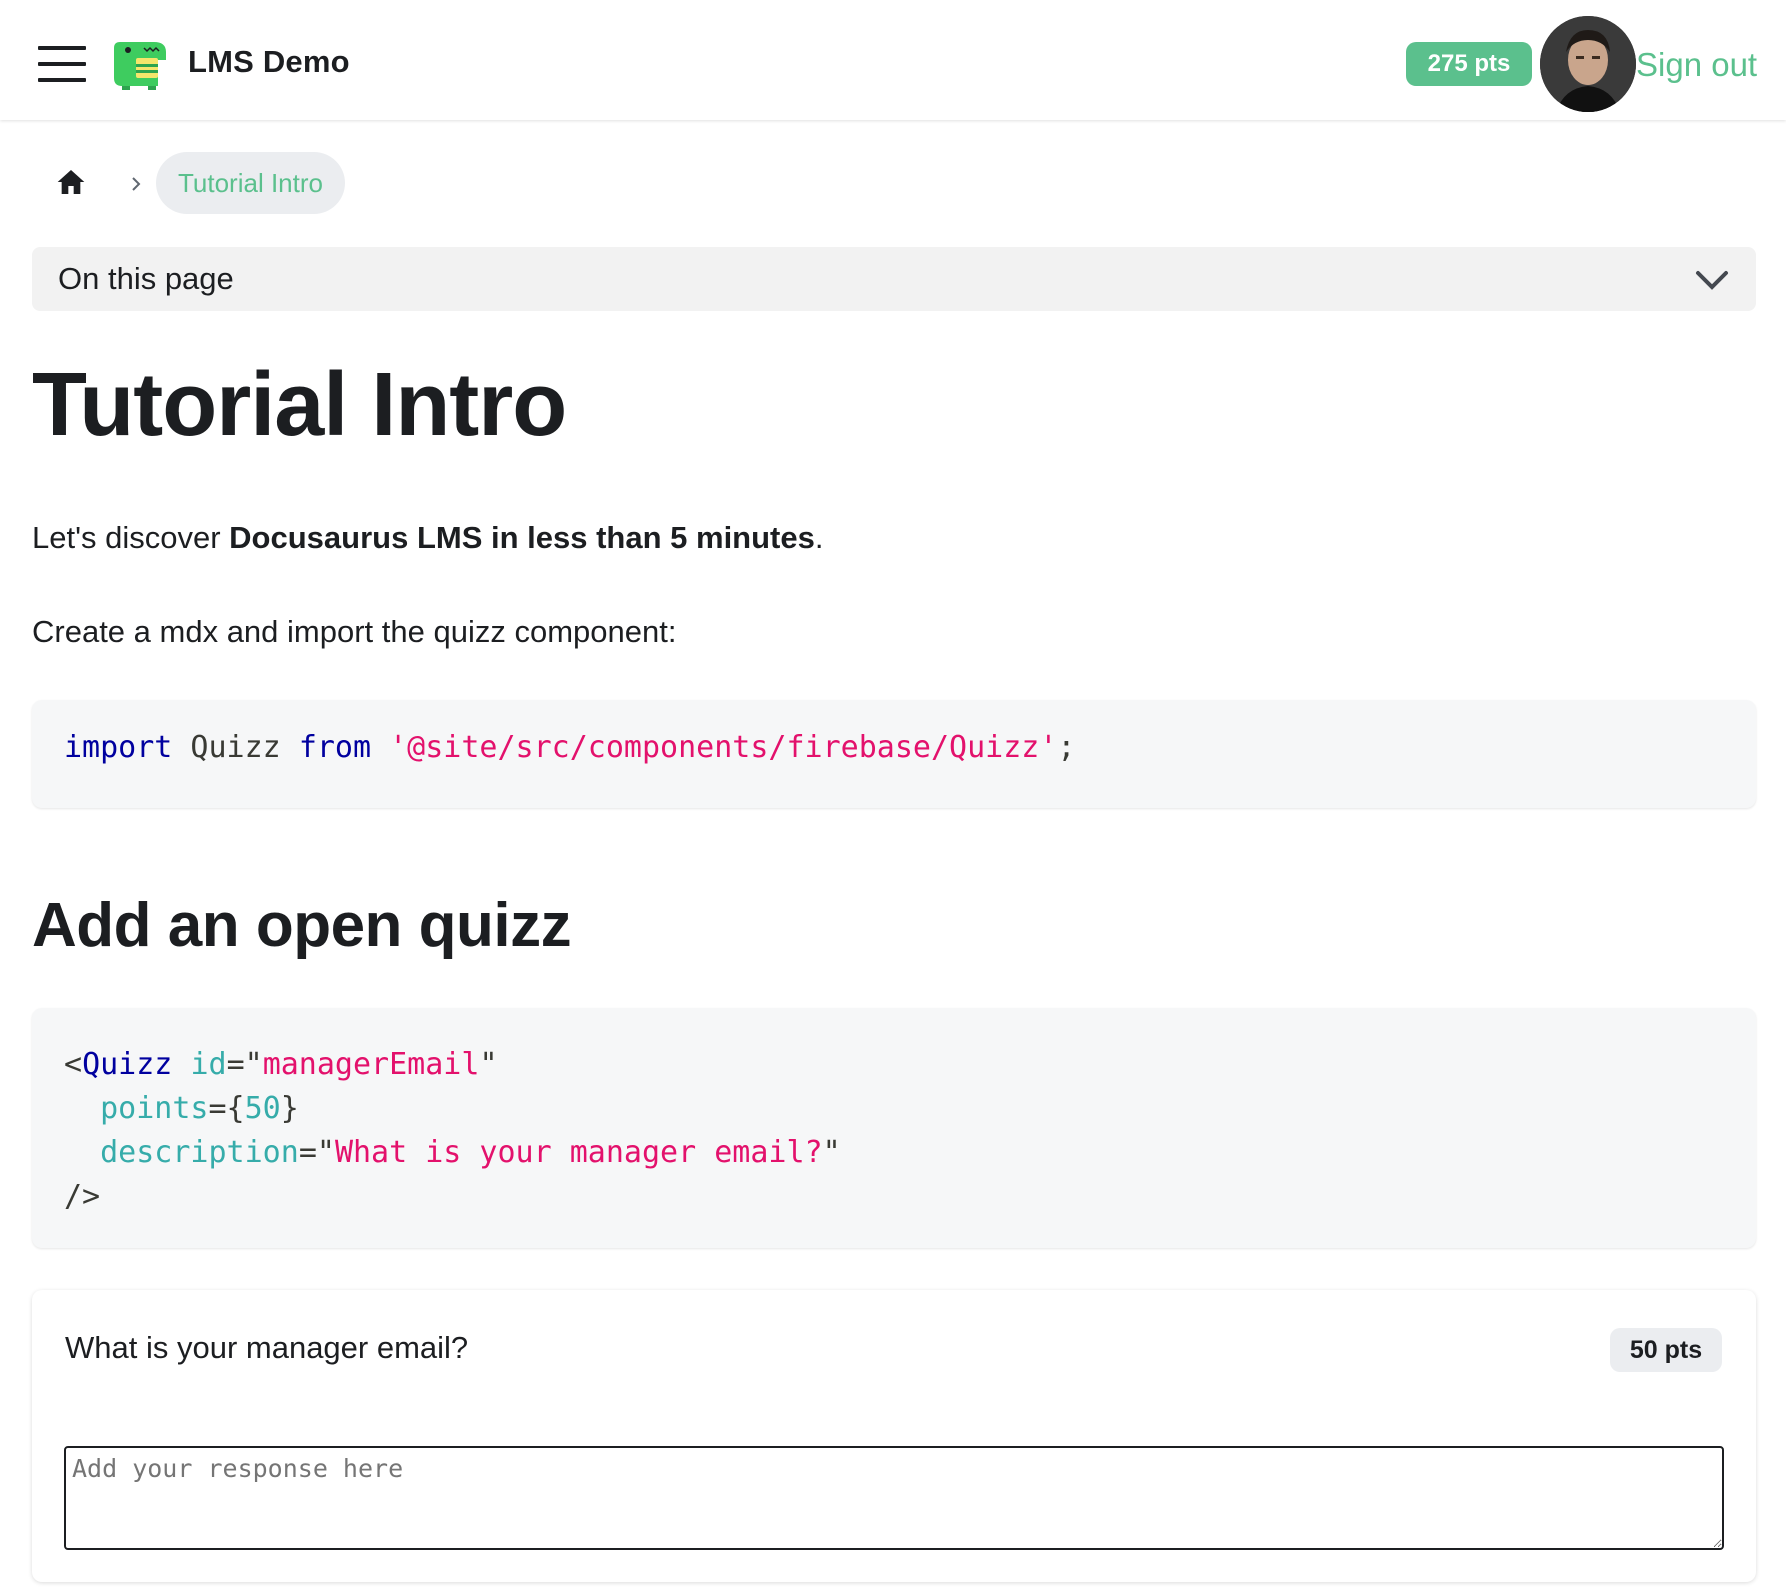 The height and width of the screenshot is (1590, 1786). Describe the element at coordinates (154, 1108) in the screenshot. I see `code-attr: points` at that location.